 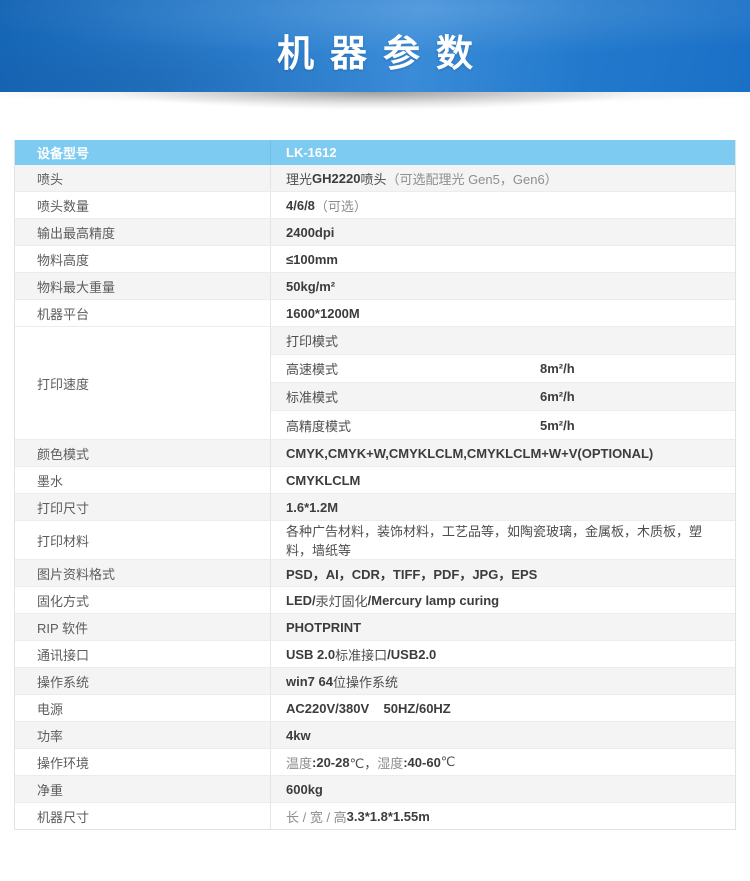 I want to click on banner: 机器参数, so click(x=375, y=46).